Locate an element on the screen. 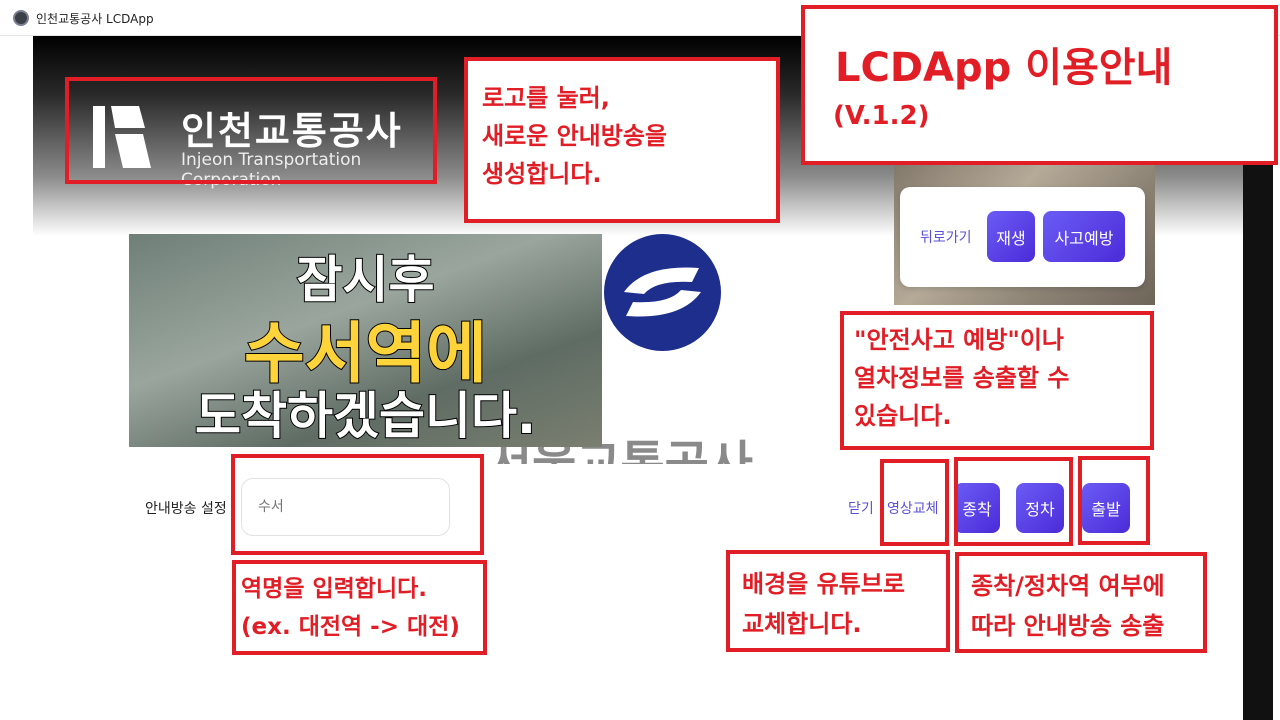  video-help-callout: 배경을 유튜브로 교체합니다. is located at coordinates (838, 601).